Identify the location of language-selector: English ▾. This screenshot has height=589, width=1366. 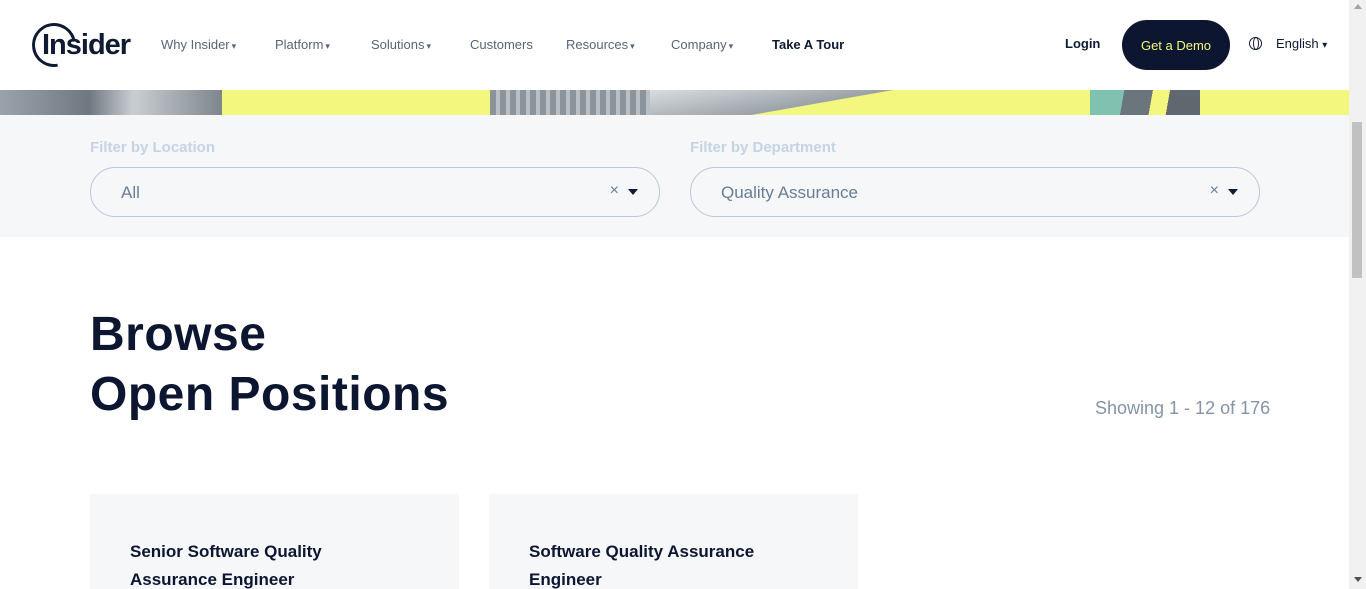
(1288, 43).